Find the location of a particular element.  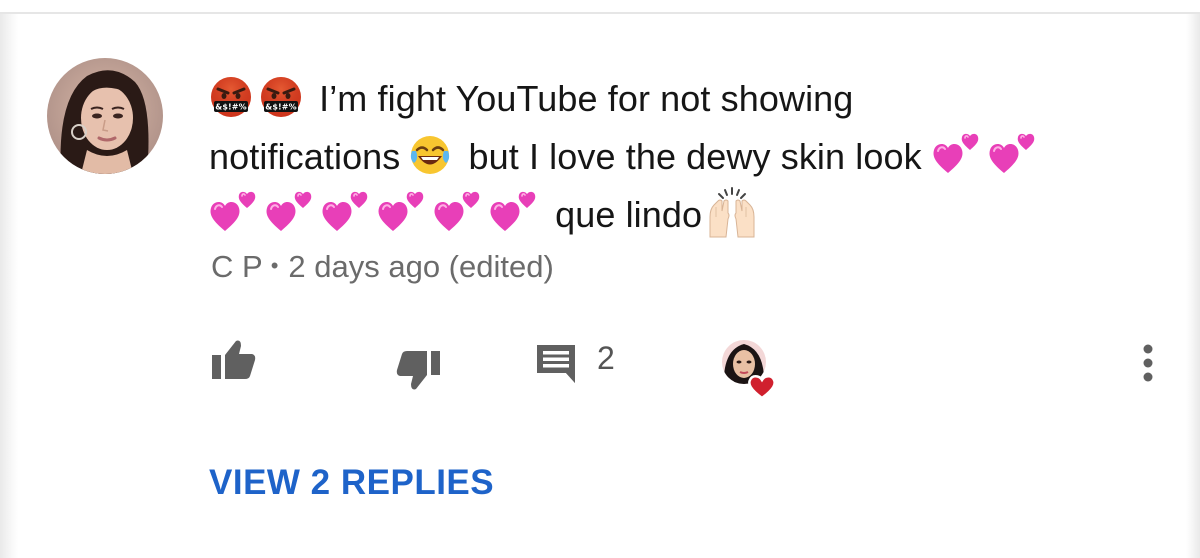

dislike-button is located at coordinates (420, 371).